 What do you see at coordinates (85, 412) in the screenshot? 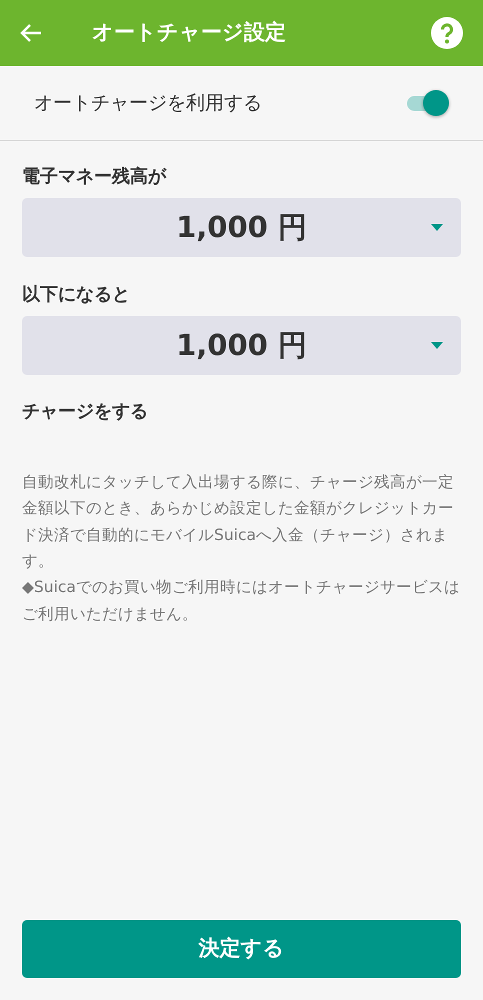
I see `field-label: チャージをする` at bounding box center [85, 412].